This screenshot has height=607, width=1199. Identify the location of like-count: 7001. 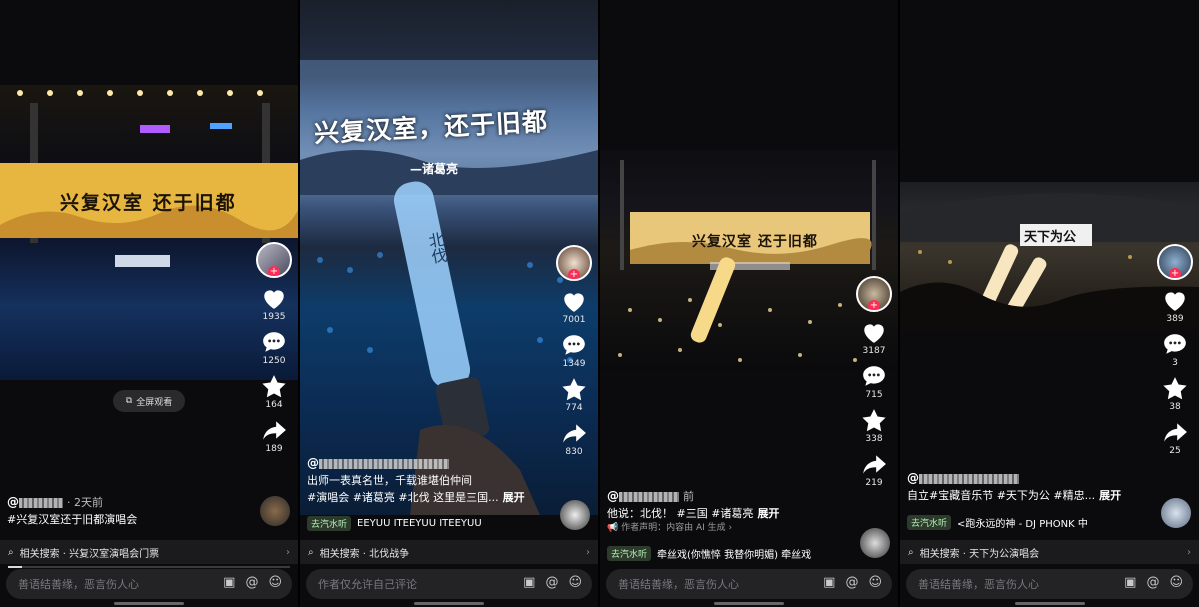
(574, 320).